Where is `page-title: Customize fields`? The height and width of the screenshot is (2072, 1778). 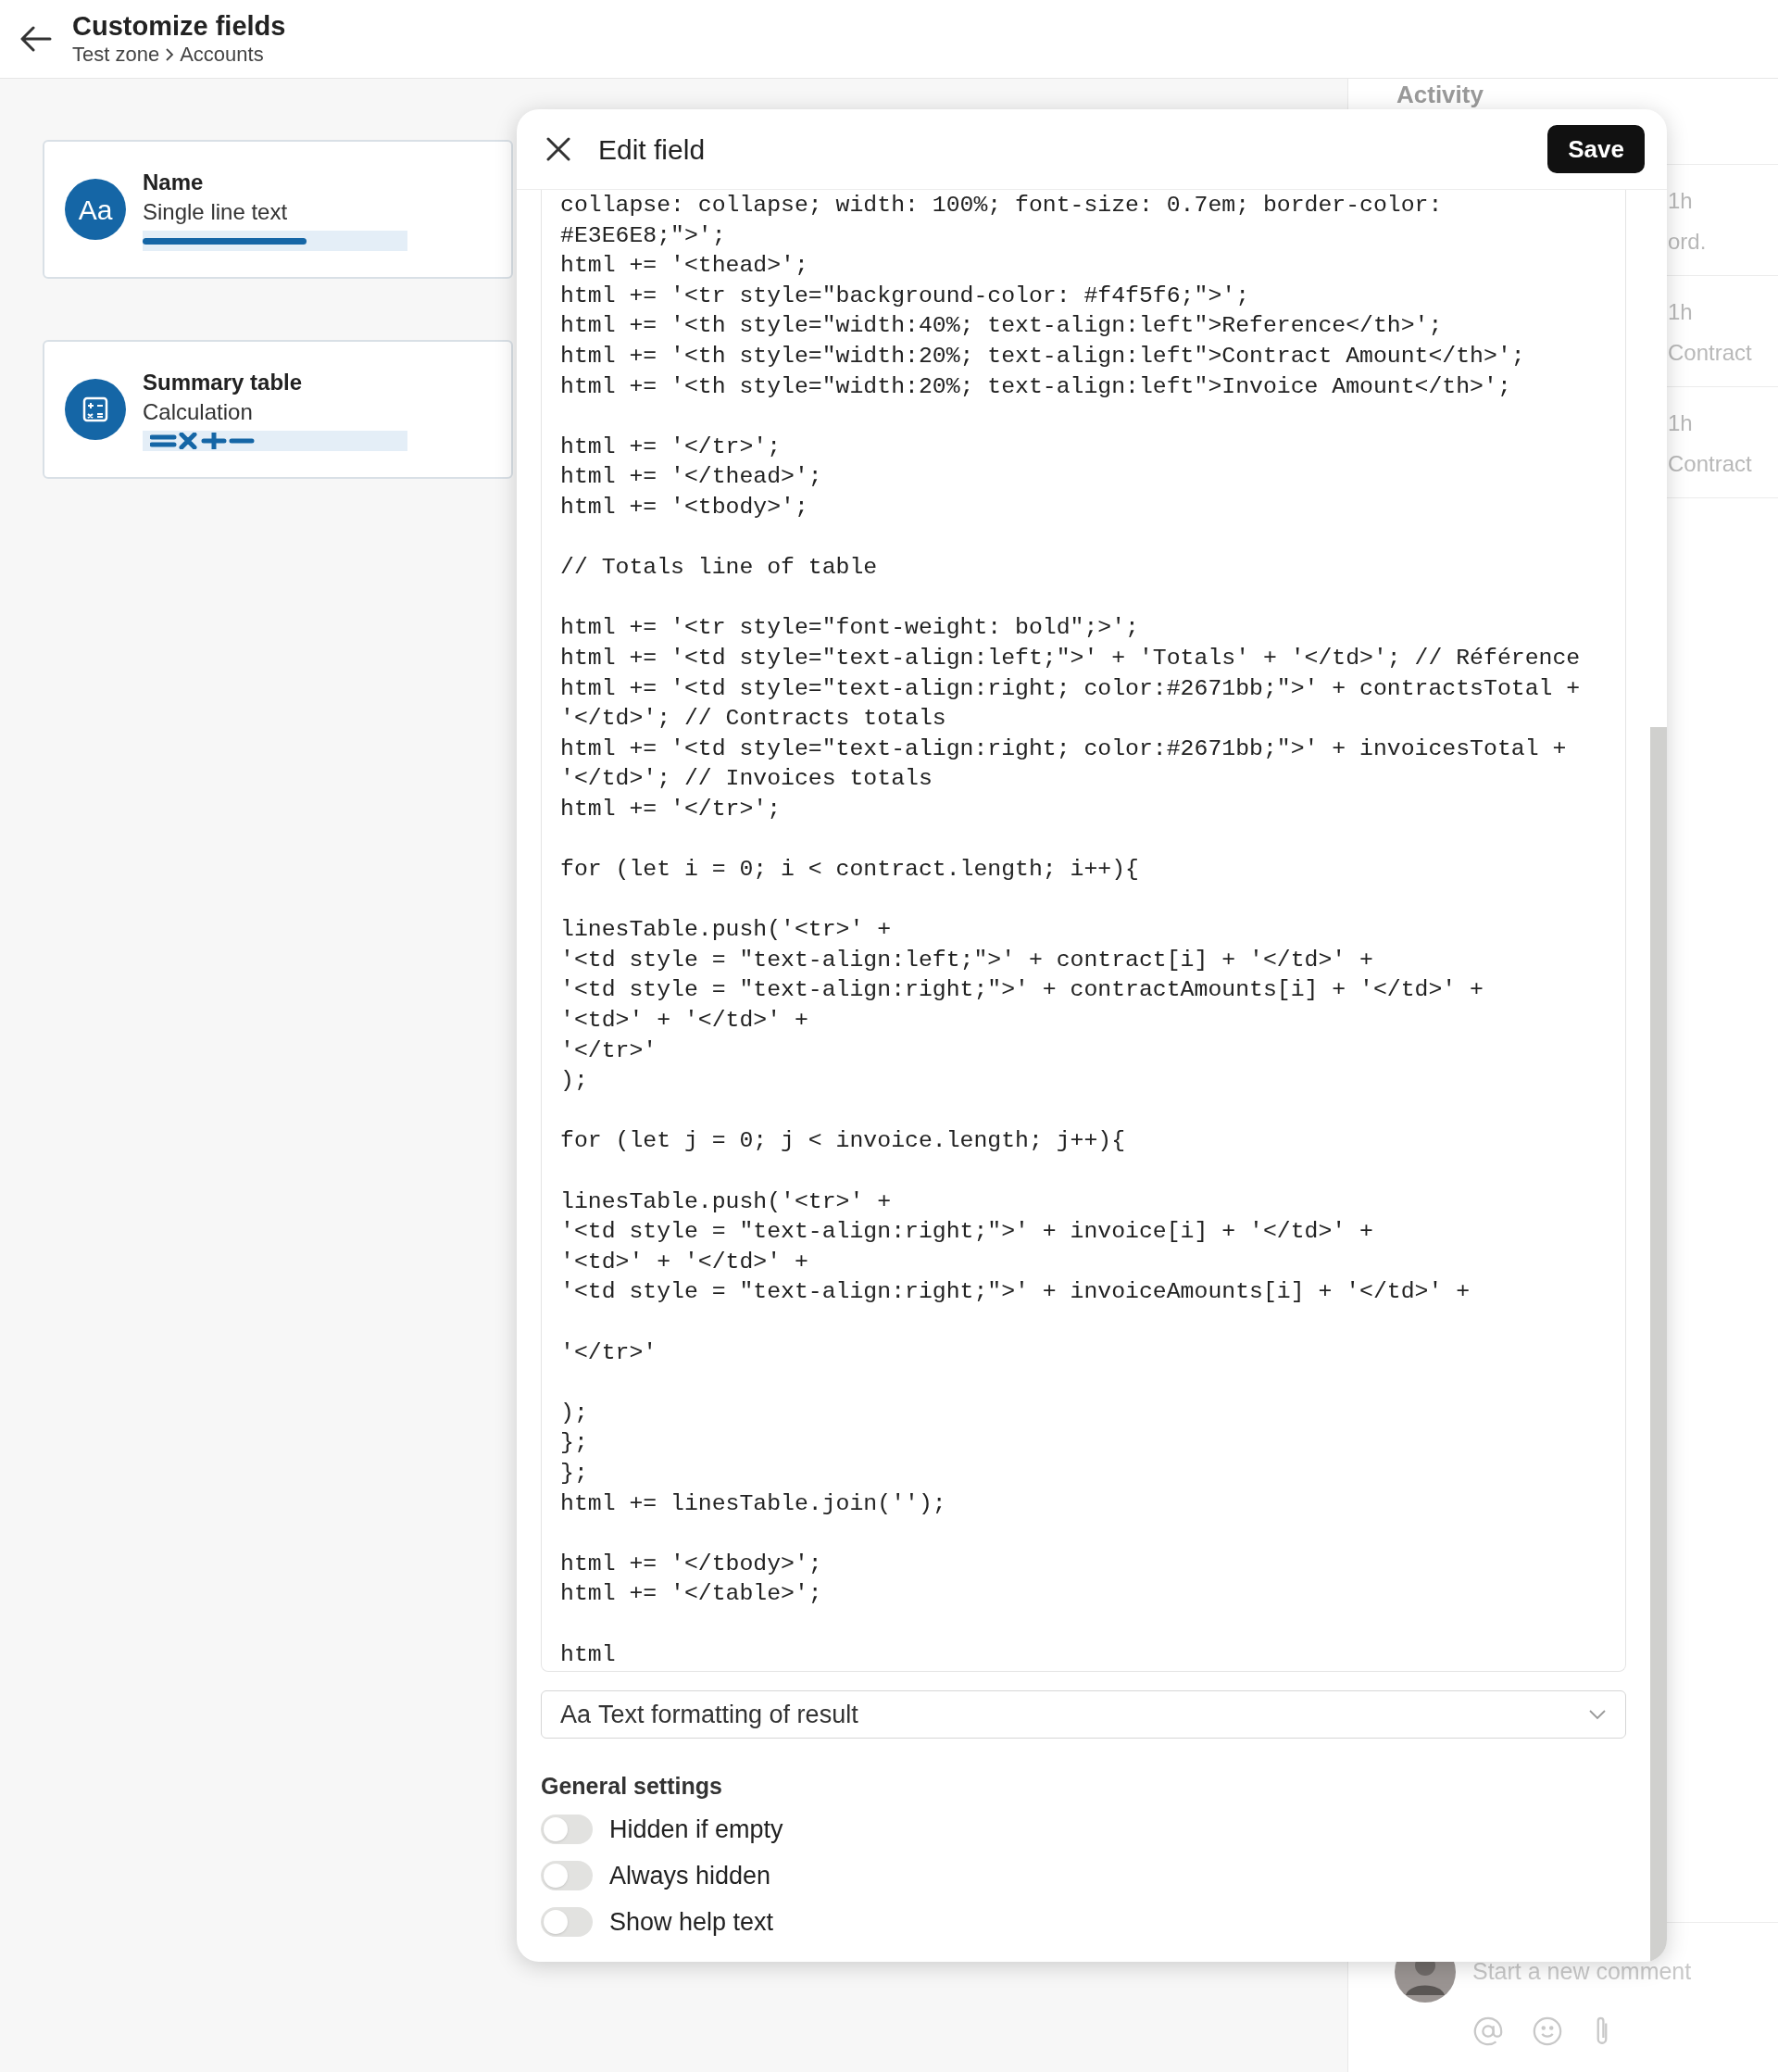 page-title: Customize fields is located at coordinates (179, 26).